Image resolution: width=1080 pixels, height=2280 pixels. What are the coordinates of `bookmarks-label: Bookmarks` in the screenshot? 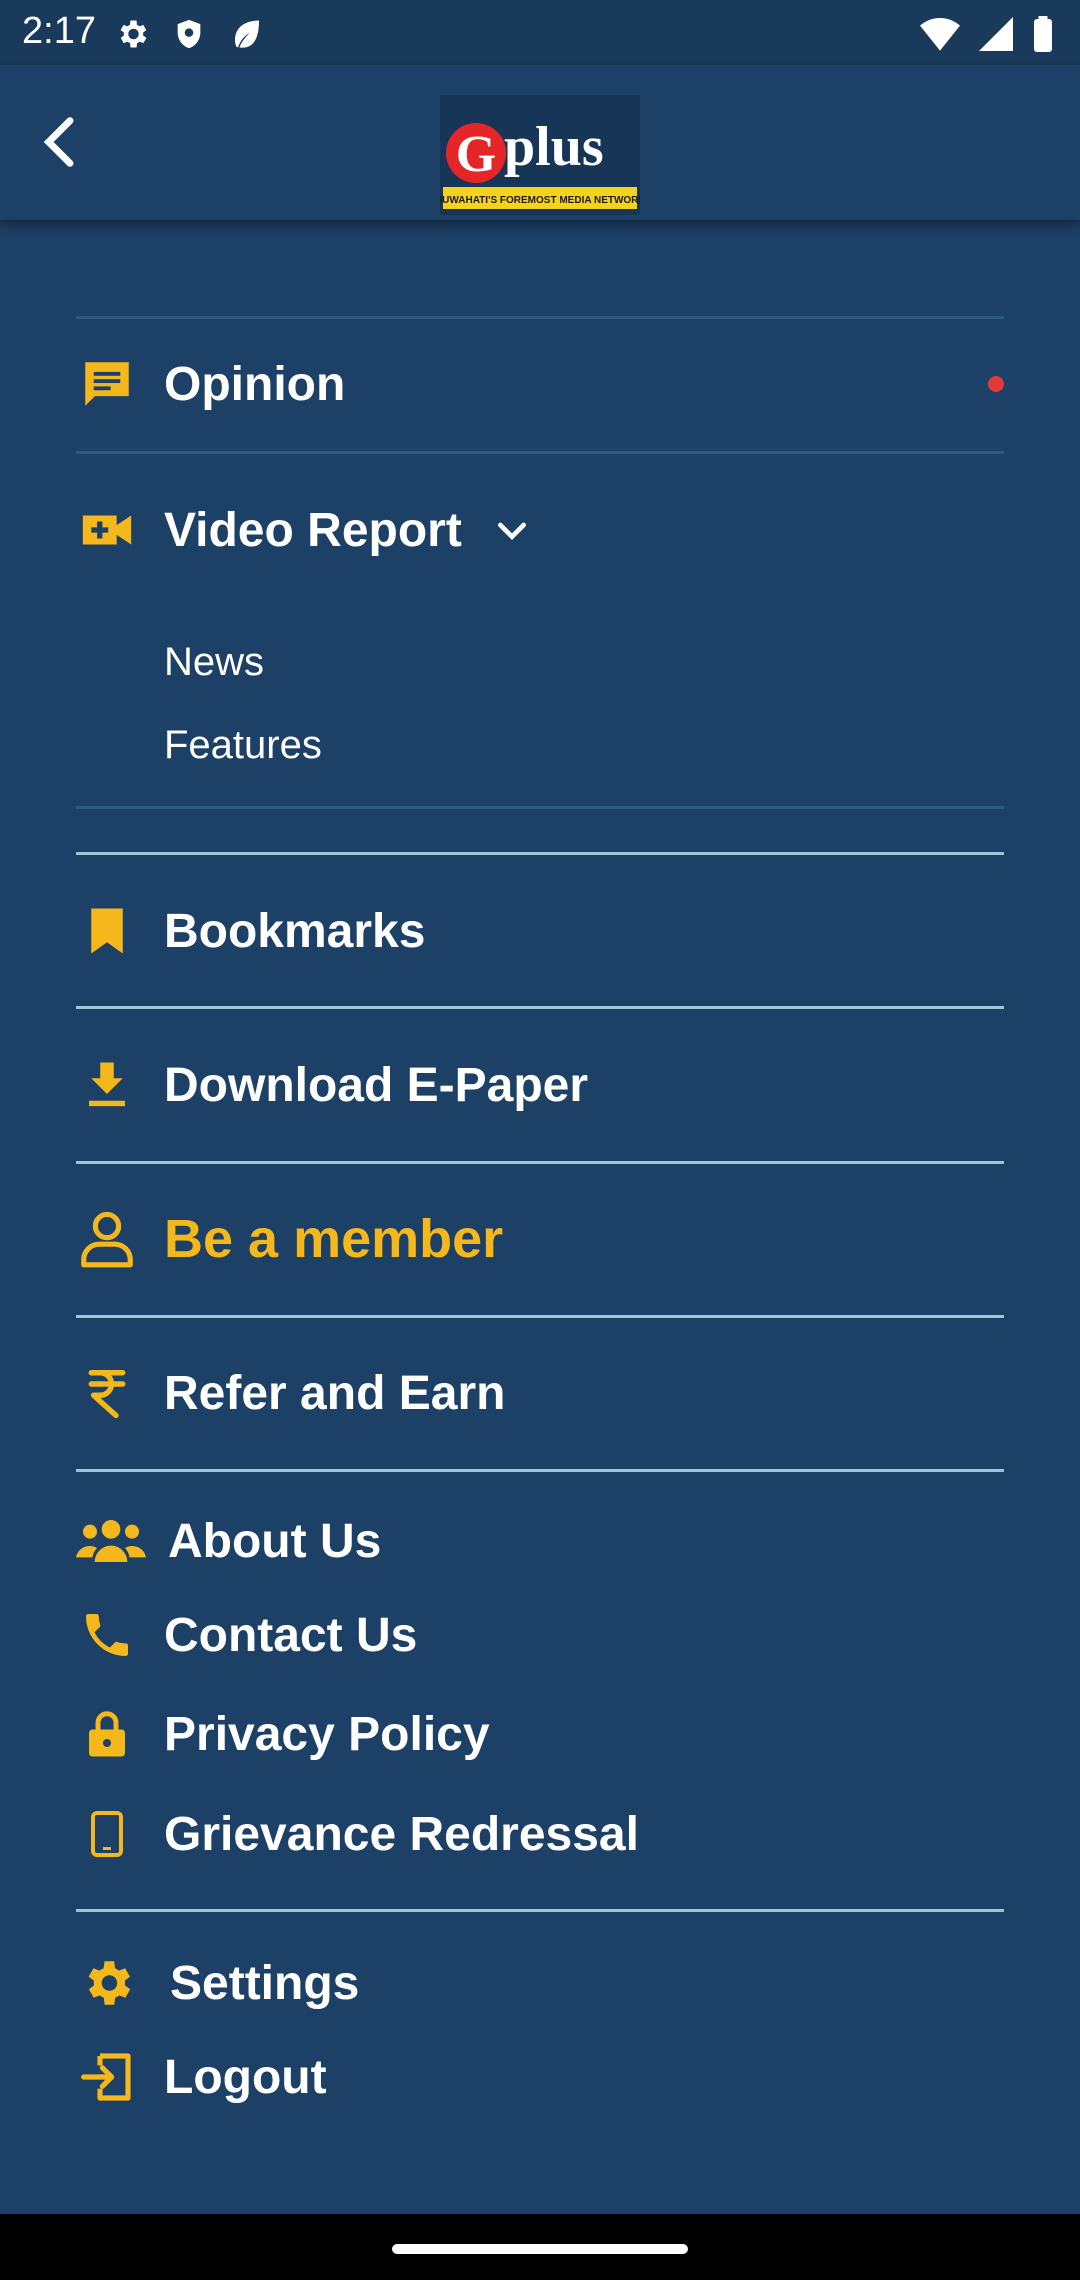 It's located at (295, 931).